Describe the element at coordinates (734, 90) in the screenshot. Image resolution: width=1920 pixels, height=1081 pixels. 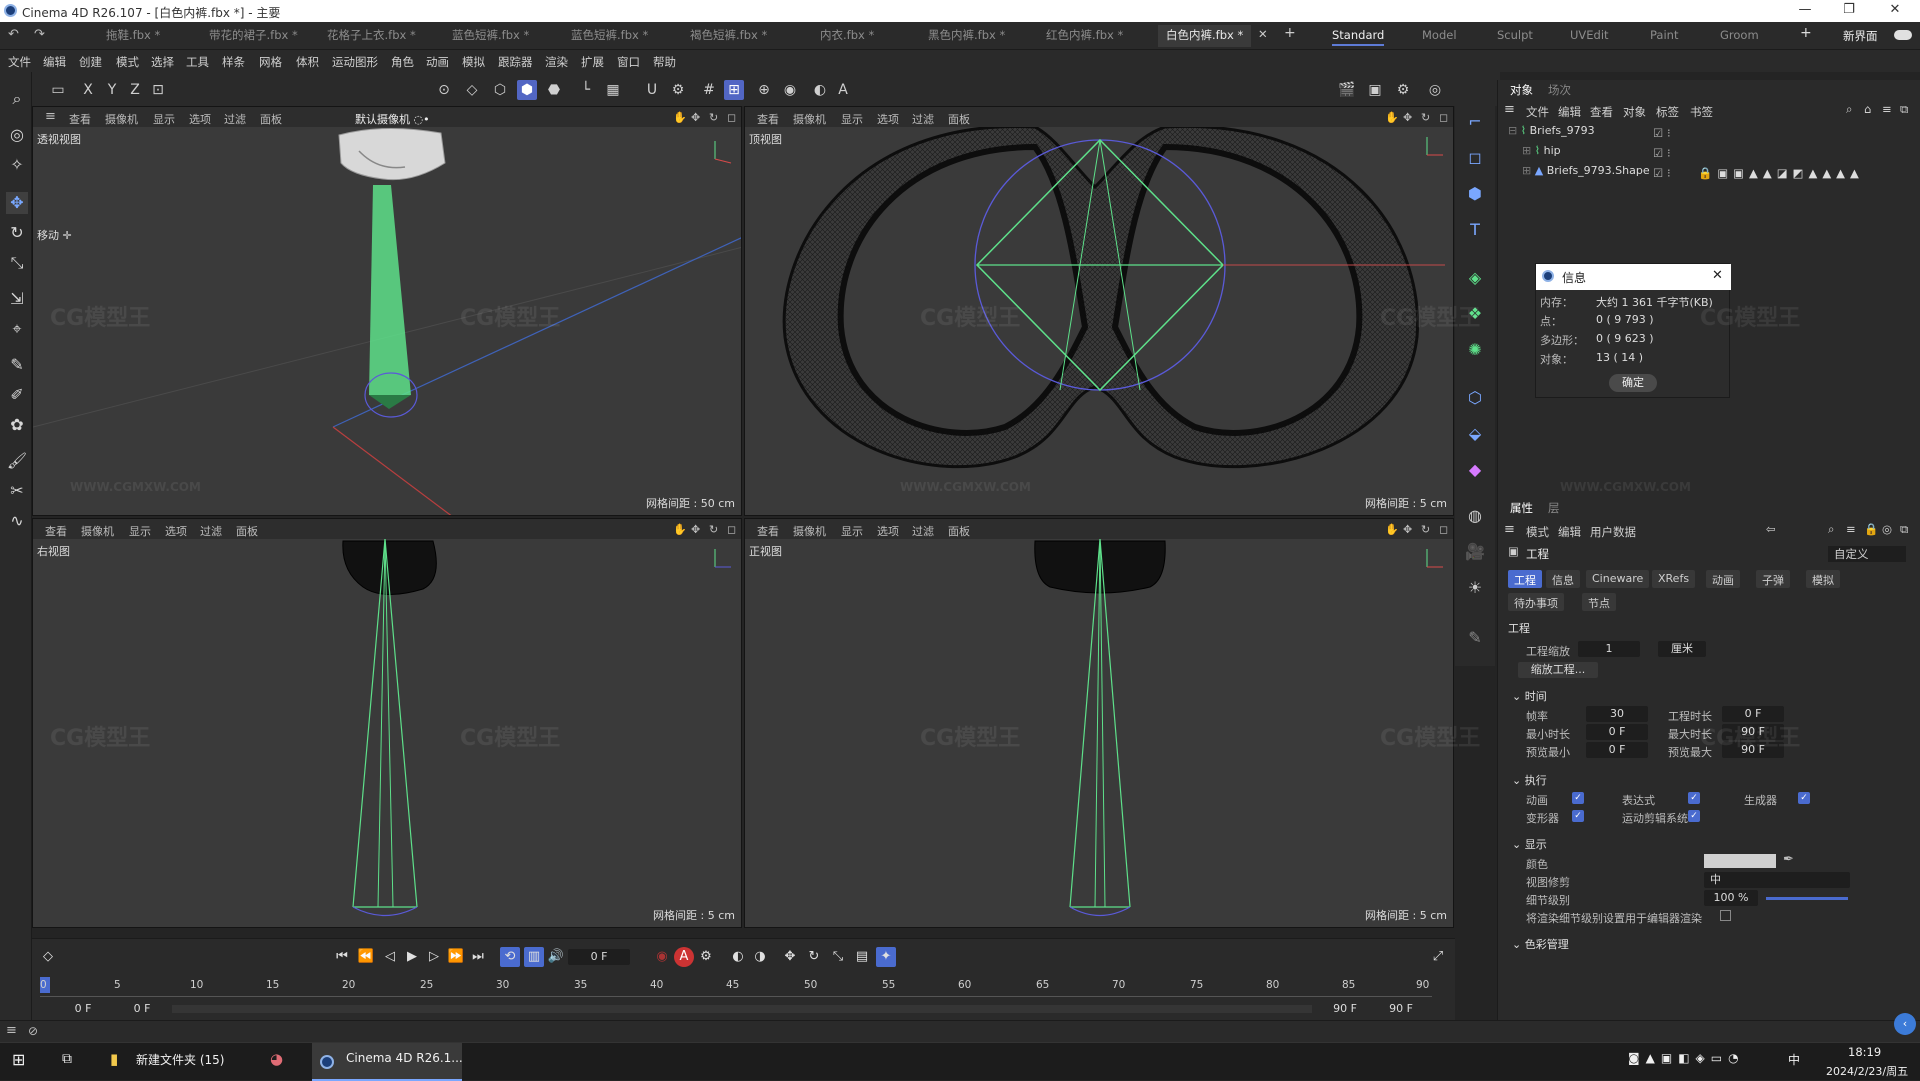
I see `snap-enable-icon: ⊞` at that location.